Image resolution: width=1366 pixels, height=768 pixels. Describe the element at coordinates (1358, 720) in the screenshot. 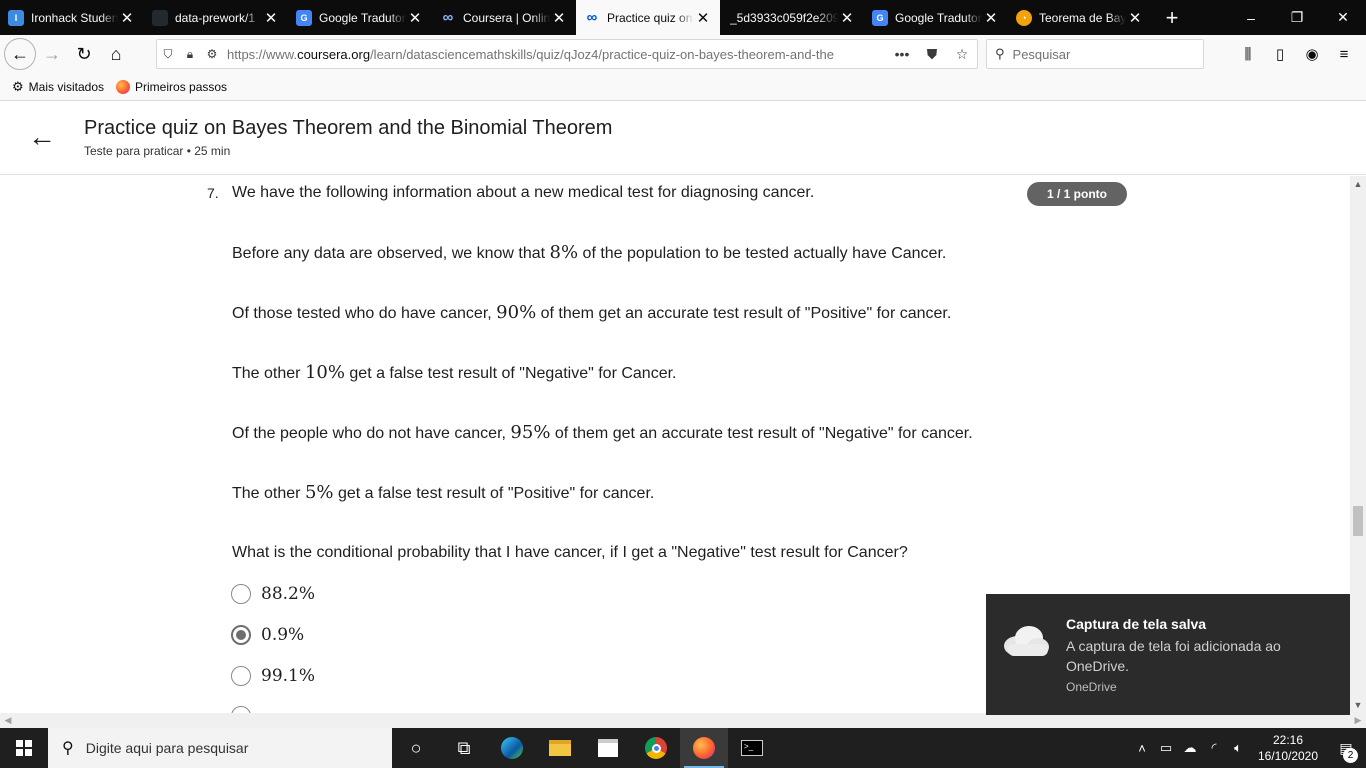

I see `scroll-right-icon: ▶` at that location.